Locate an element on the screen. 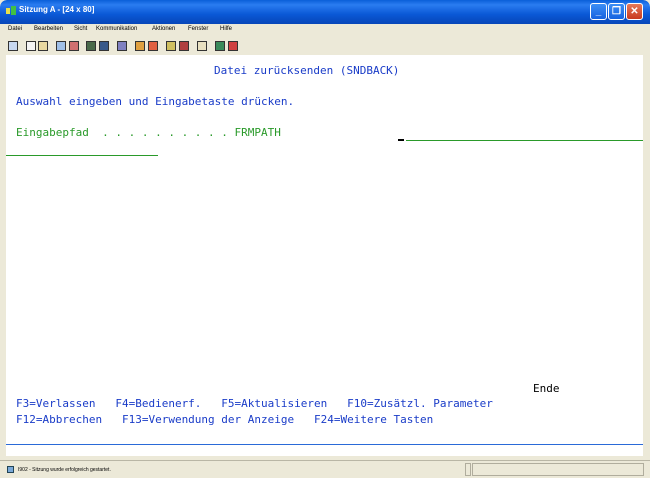 This screenshot has height=478, width=650. title-bar: Sitzung A - [24 x 80] _ ❐ ✕ is located at coordinates (325, 12).